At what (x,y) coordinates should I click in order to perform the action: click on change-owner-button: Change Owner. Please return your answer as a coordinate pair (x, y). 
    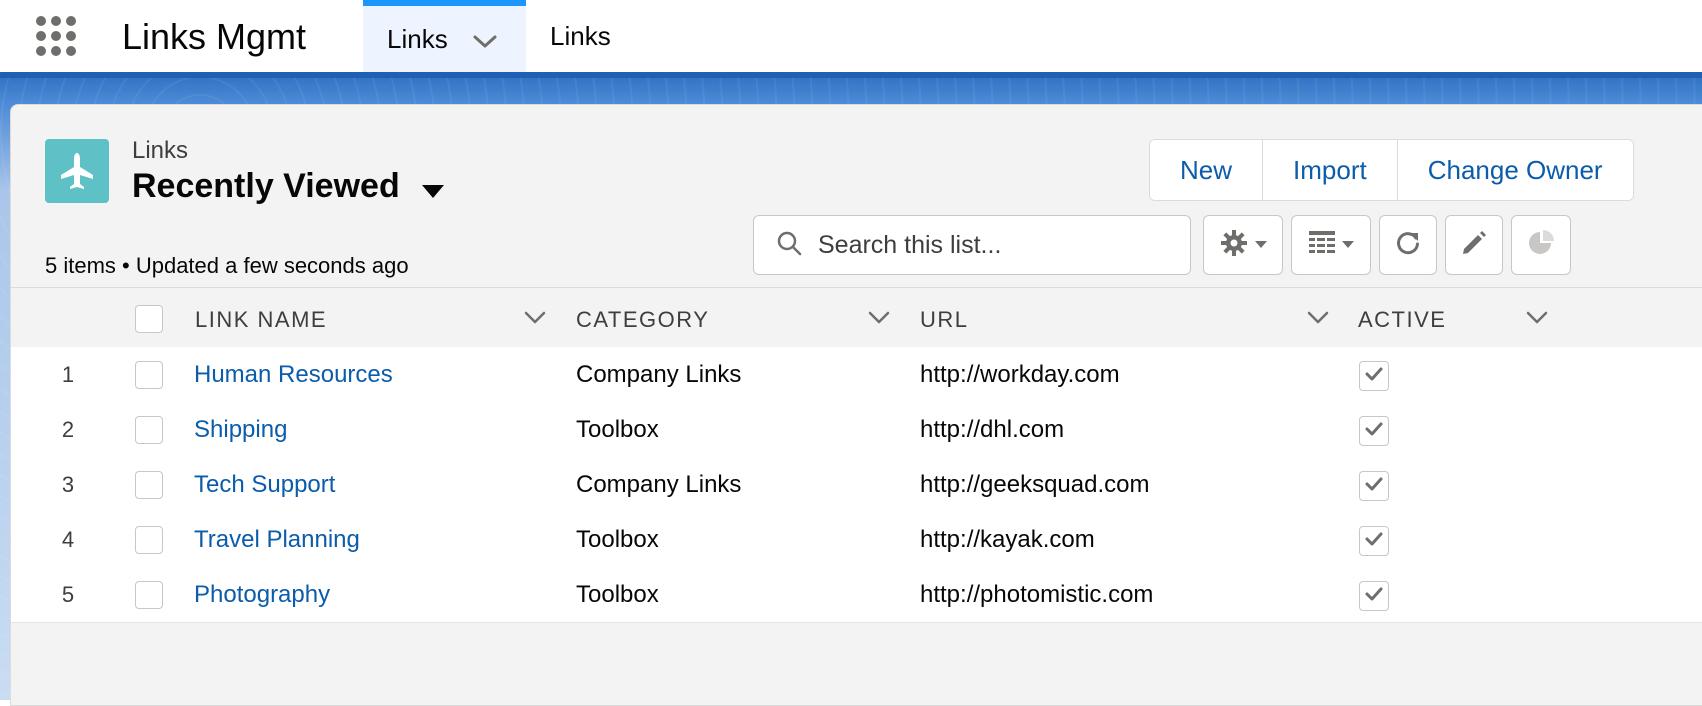
    Looking at the image, I should click on (1515, 170).